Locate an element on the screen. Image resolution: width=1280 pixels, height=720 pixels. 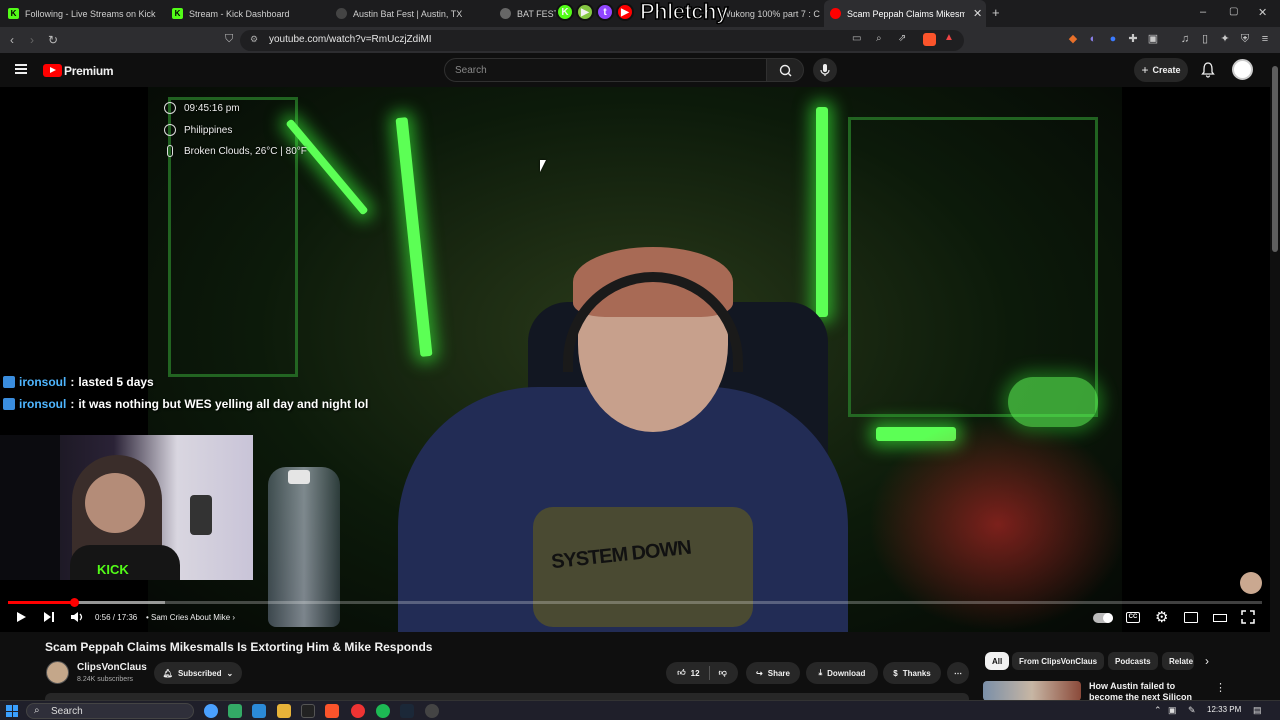
description-box is located at coordinates (507, 696).